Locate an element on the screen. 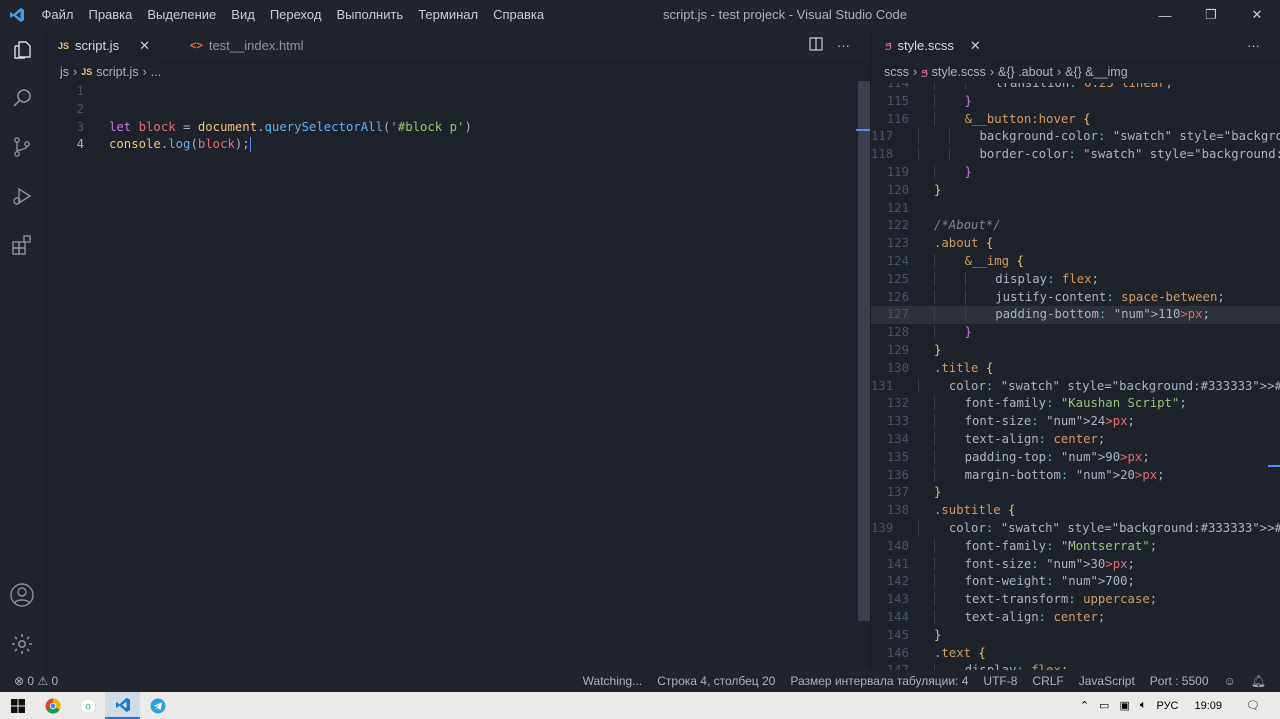 The width and height of the screenshot is (1280, 719). code-line: 144 text-align: center; is located at coordinates (1075, 618).